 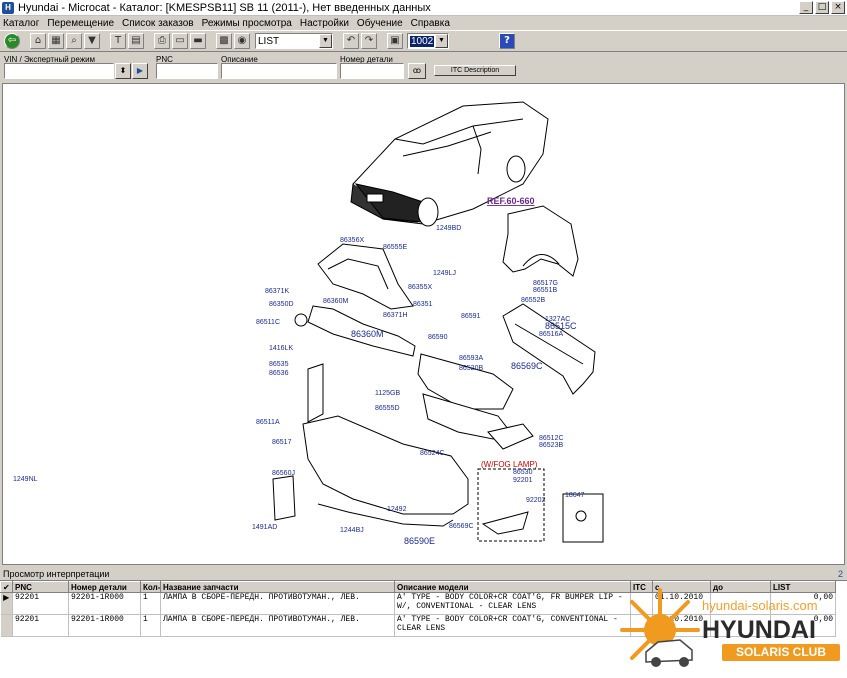 What do you see at coordinates (511, 201) in the screenshot?
I see `ref-label: REF.60-660` at bounding box center [511, 201].